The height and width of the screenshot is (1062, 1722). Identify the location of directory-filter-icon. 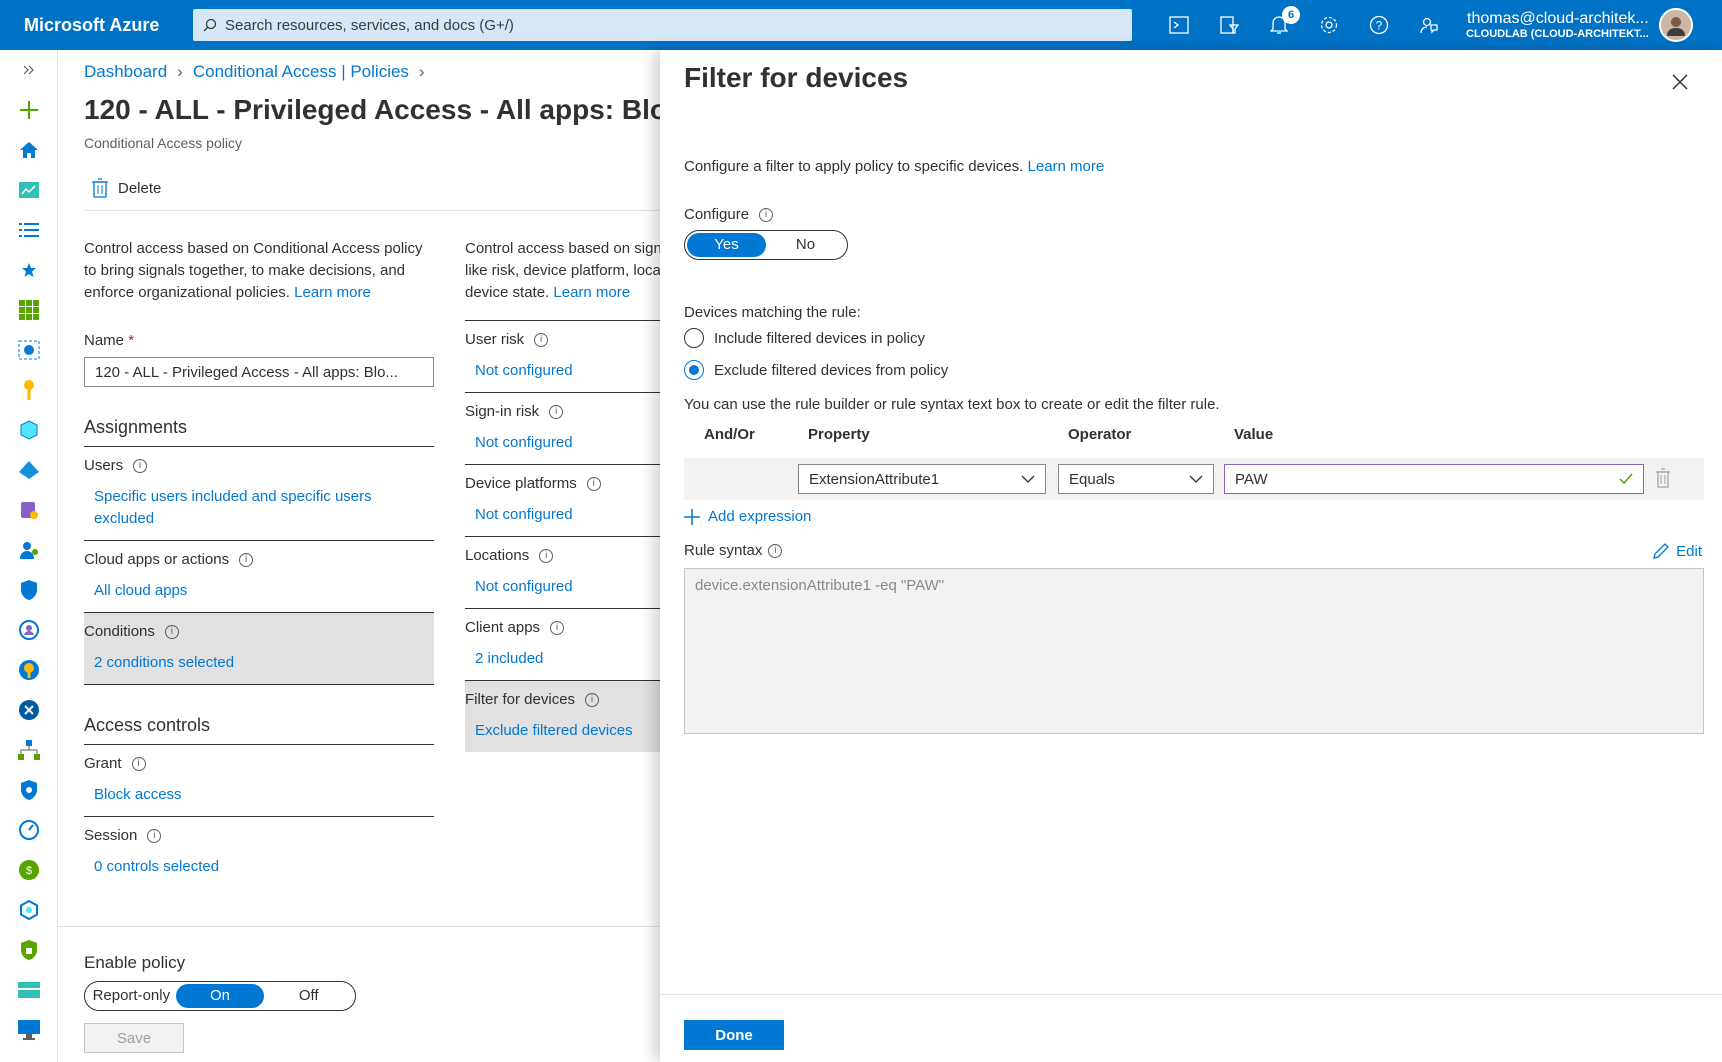
(1229, 25).